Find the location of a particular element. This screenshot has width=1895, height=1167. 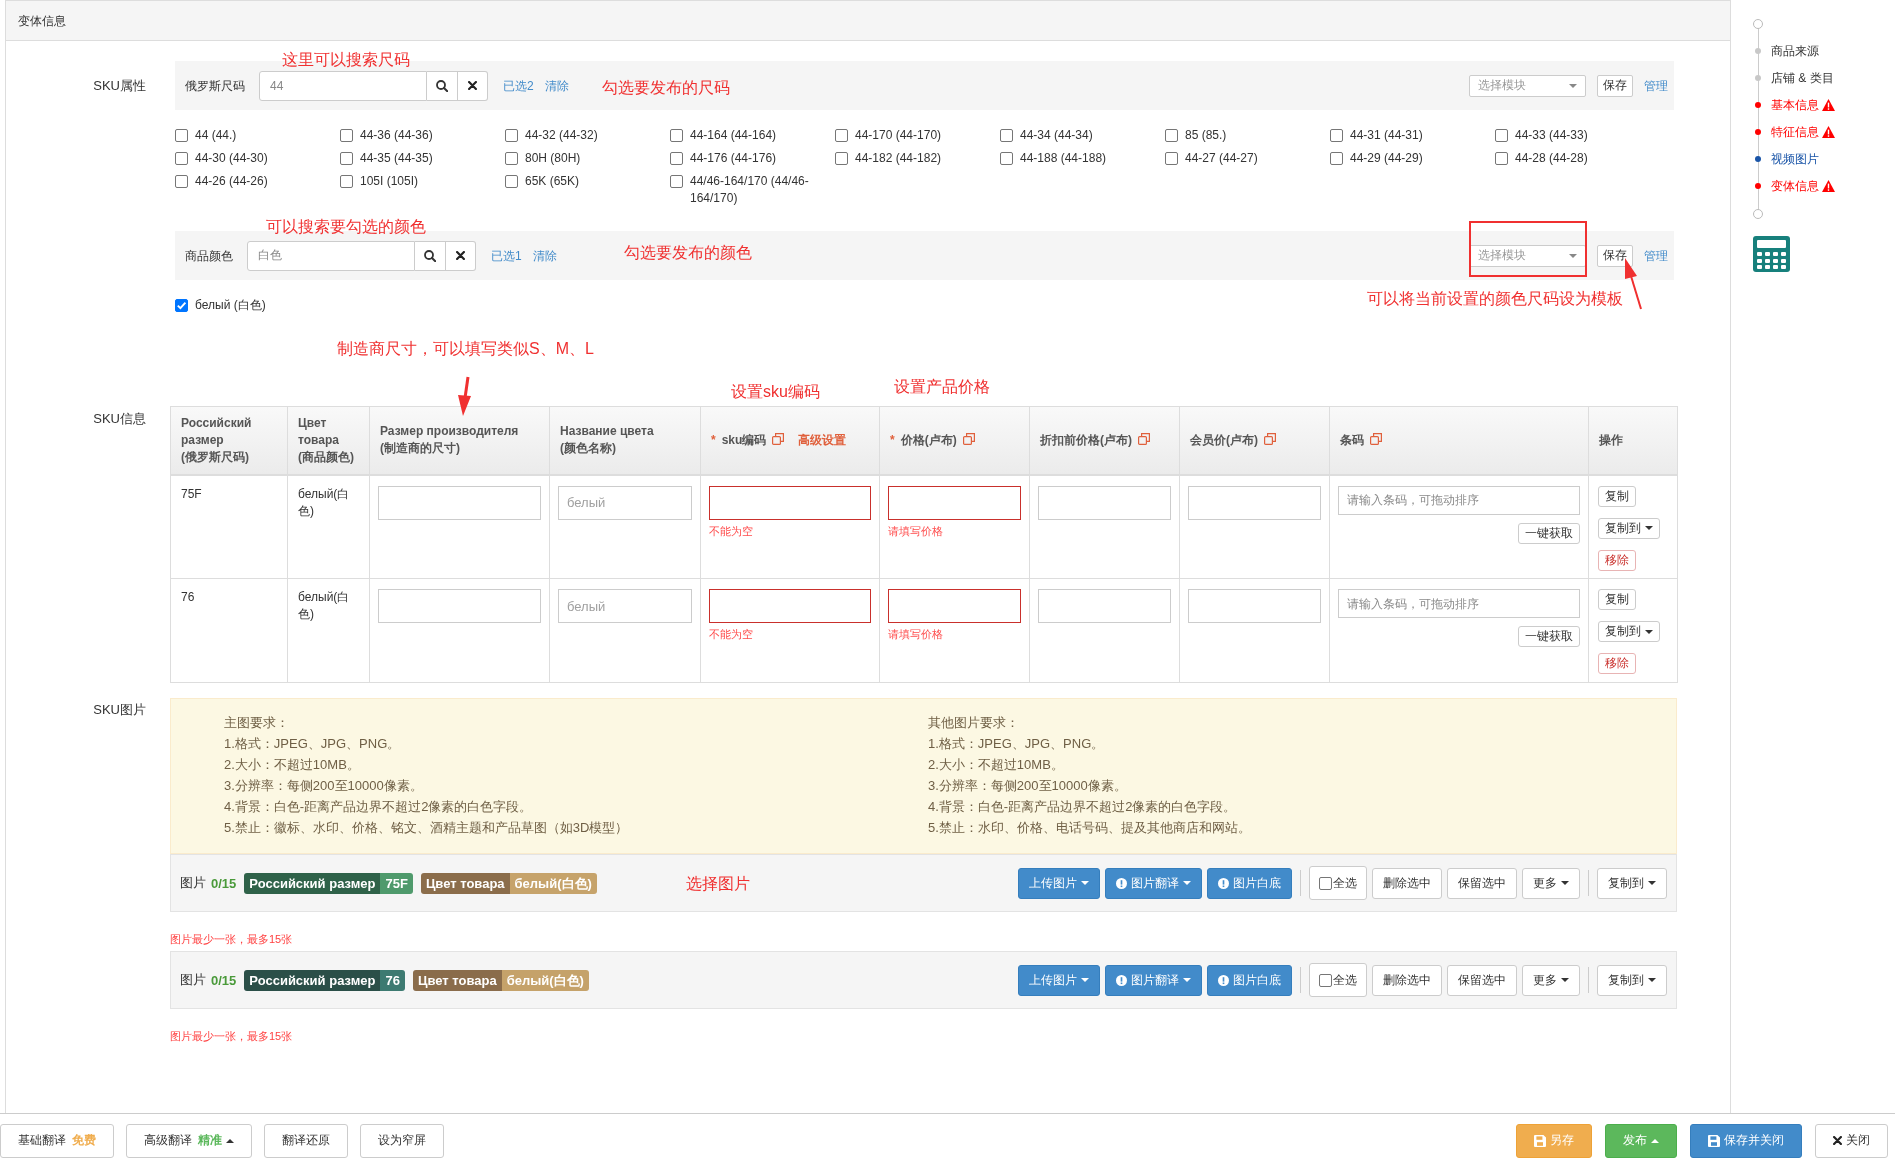

selected-count-link: 已选2 is located at coordinates (518, 85).